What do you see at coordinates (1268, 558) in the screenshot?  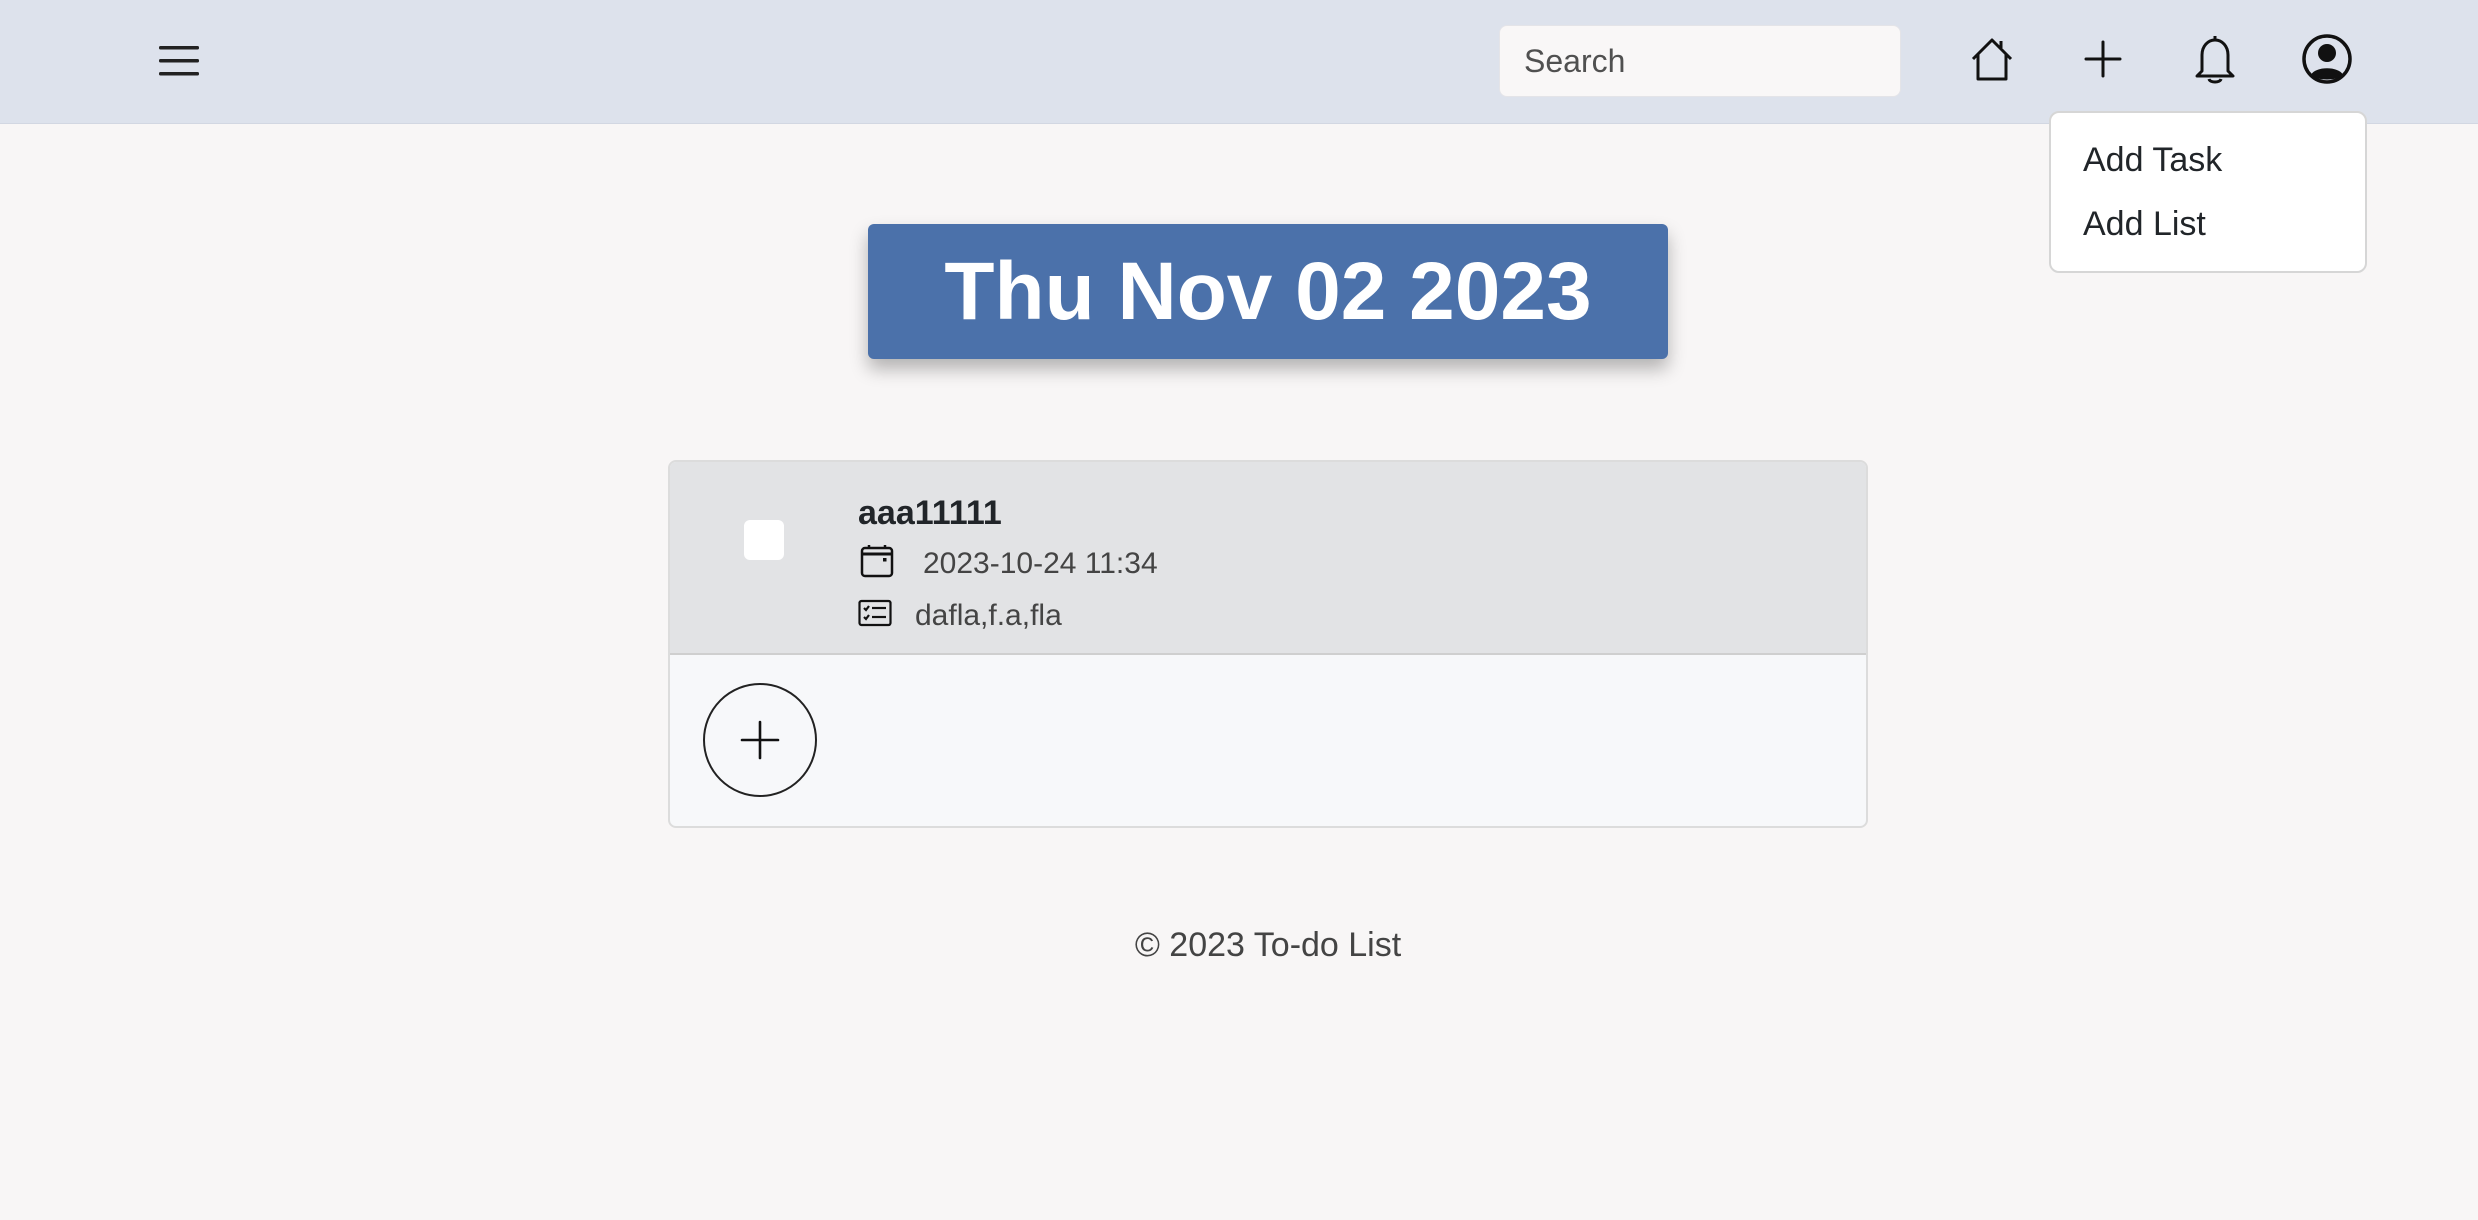 I see `task-row: aaa11111 2023-10-24 11:34 dafla,f.a,fla` at bounding box center [1268, 558].